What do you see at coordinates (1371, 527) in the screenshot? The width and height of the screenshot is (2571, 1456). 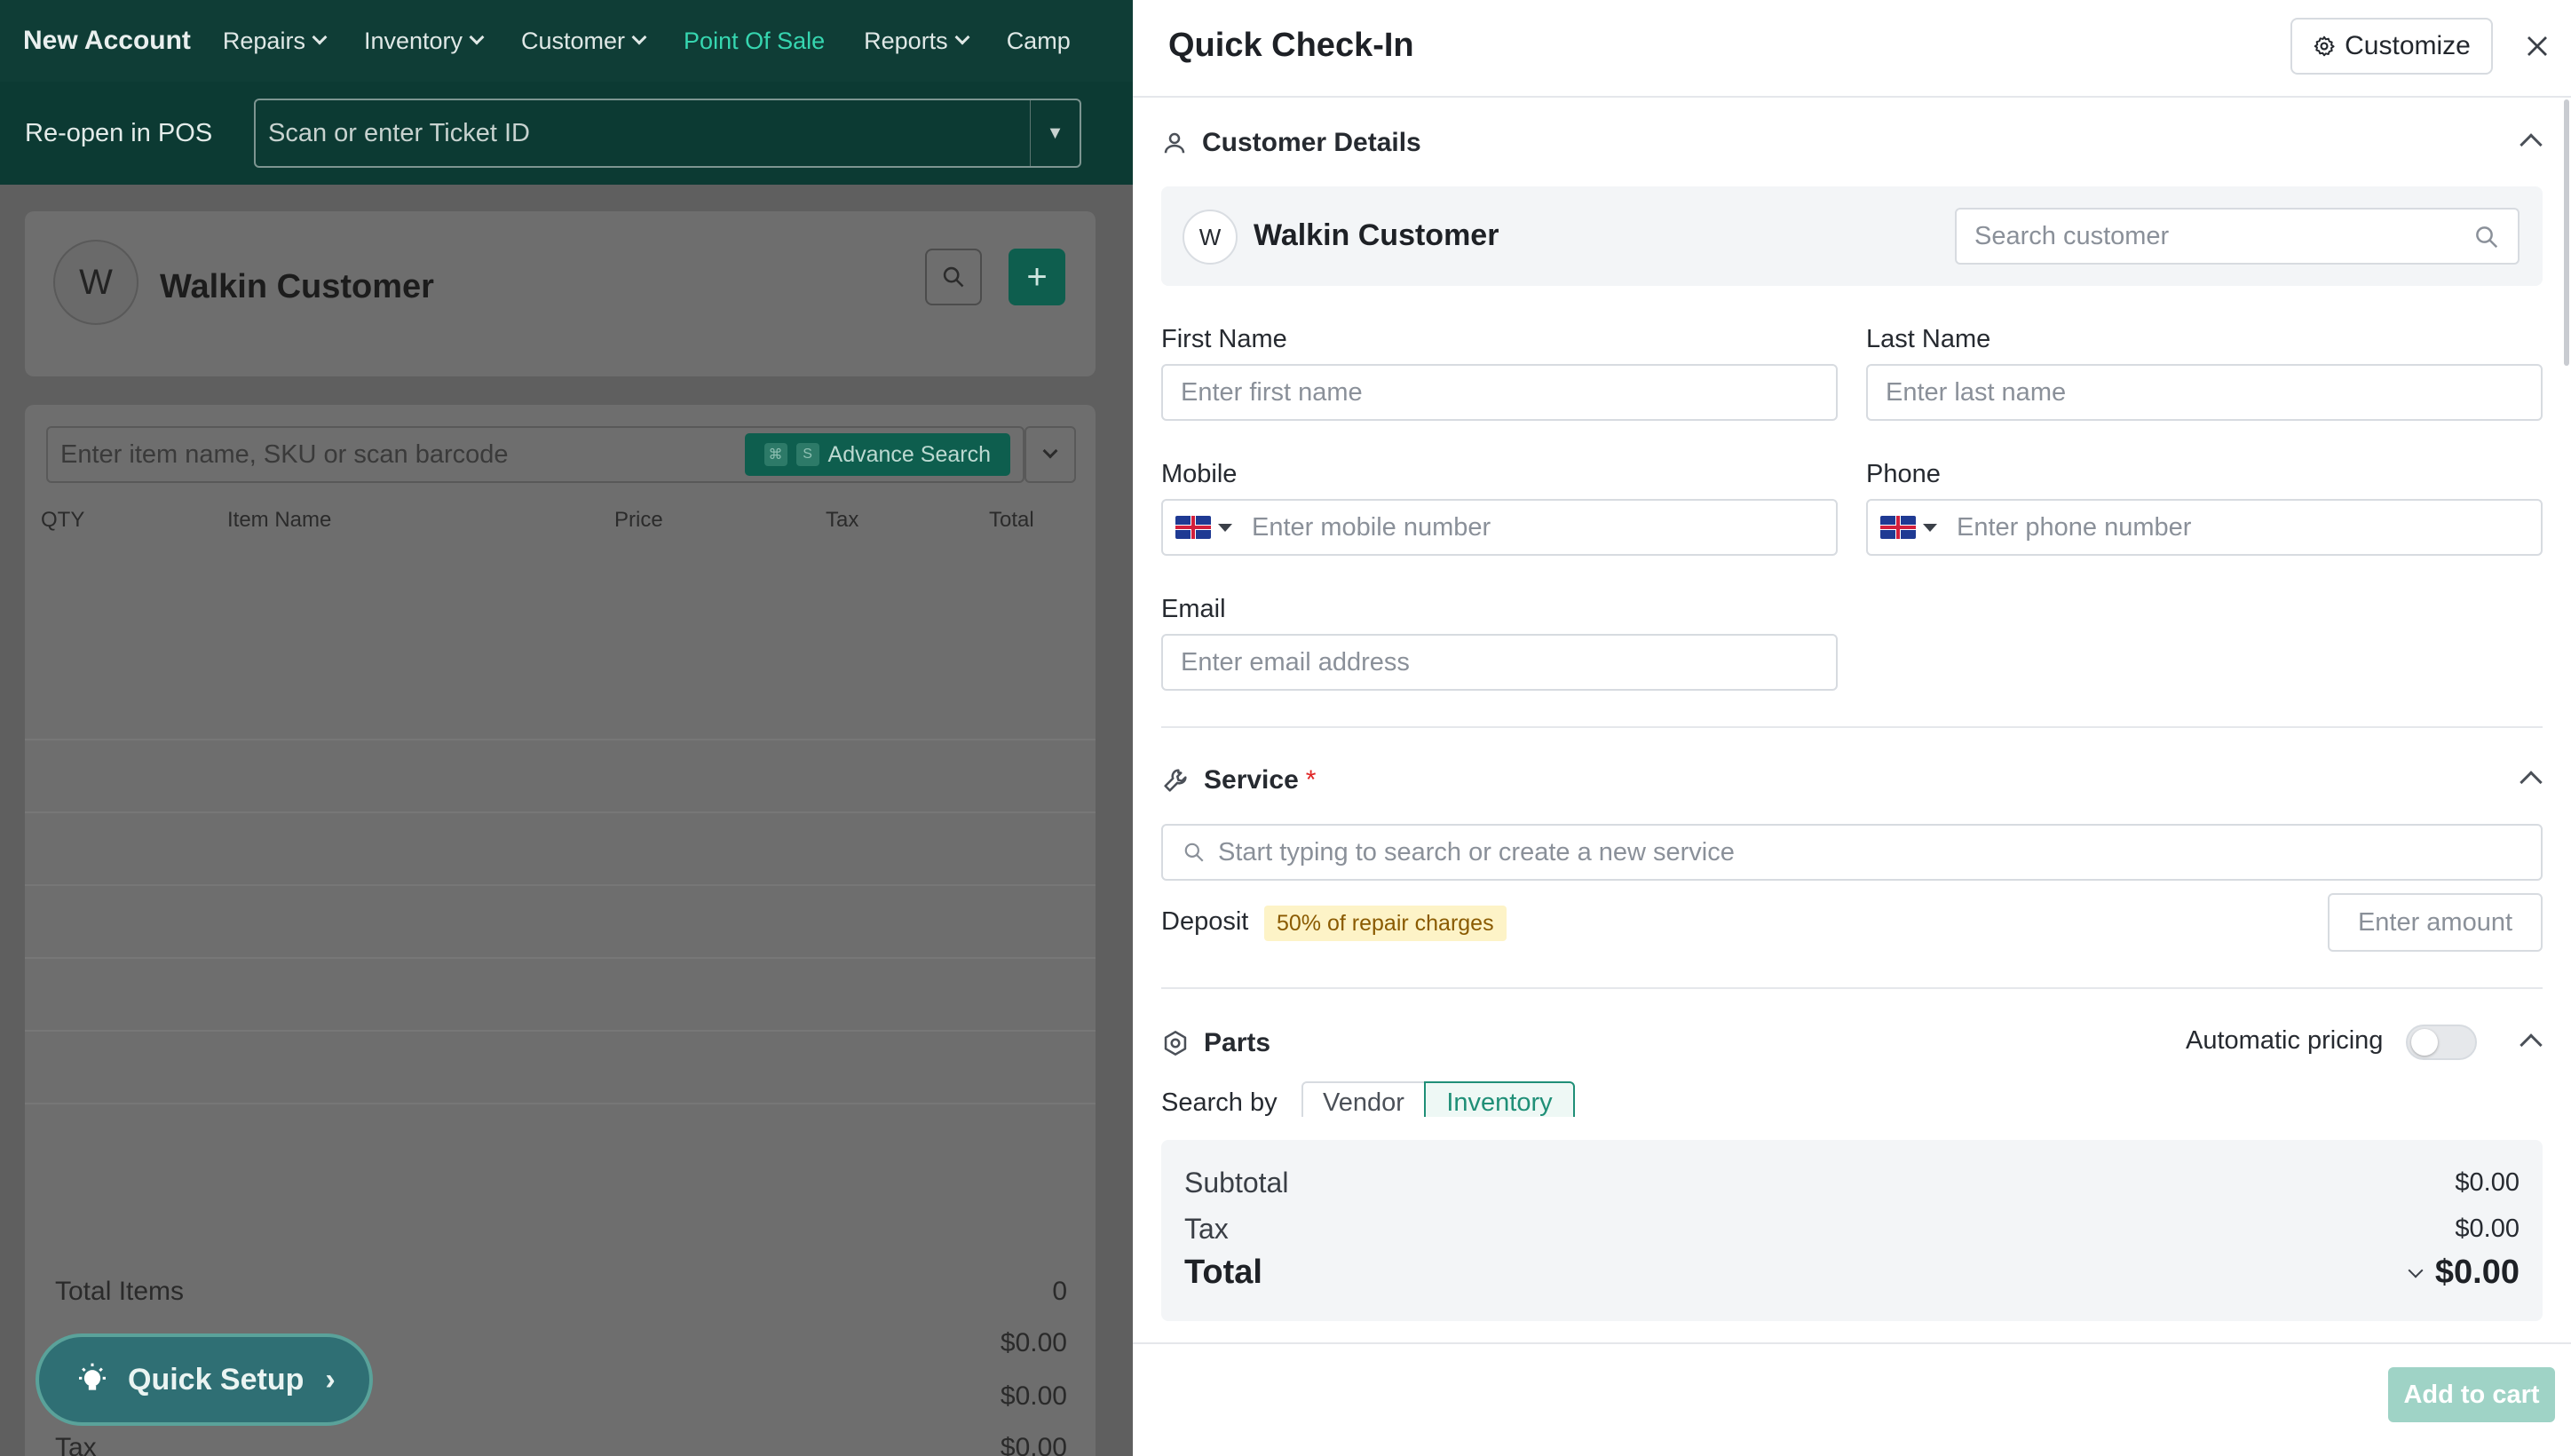 I see `mobile-placeholder: Enter mobile number` at bounding box center [1371, 527].